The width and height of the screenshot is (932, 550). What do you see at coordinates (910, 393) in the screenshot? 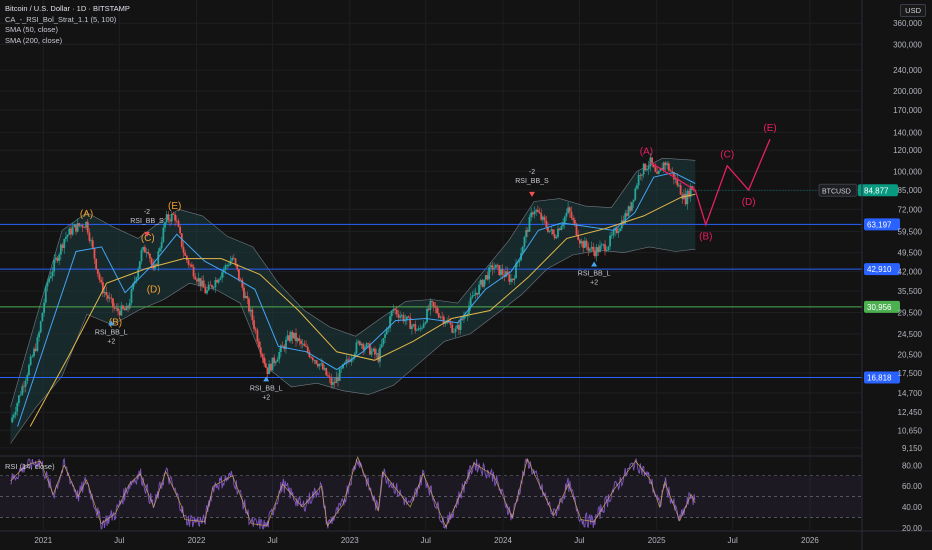
I see `price-tick-label: 14,700` at bounding box center [910, 393].